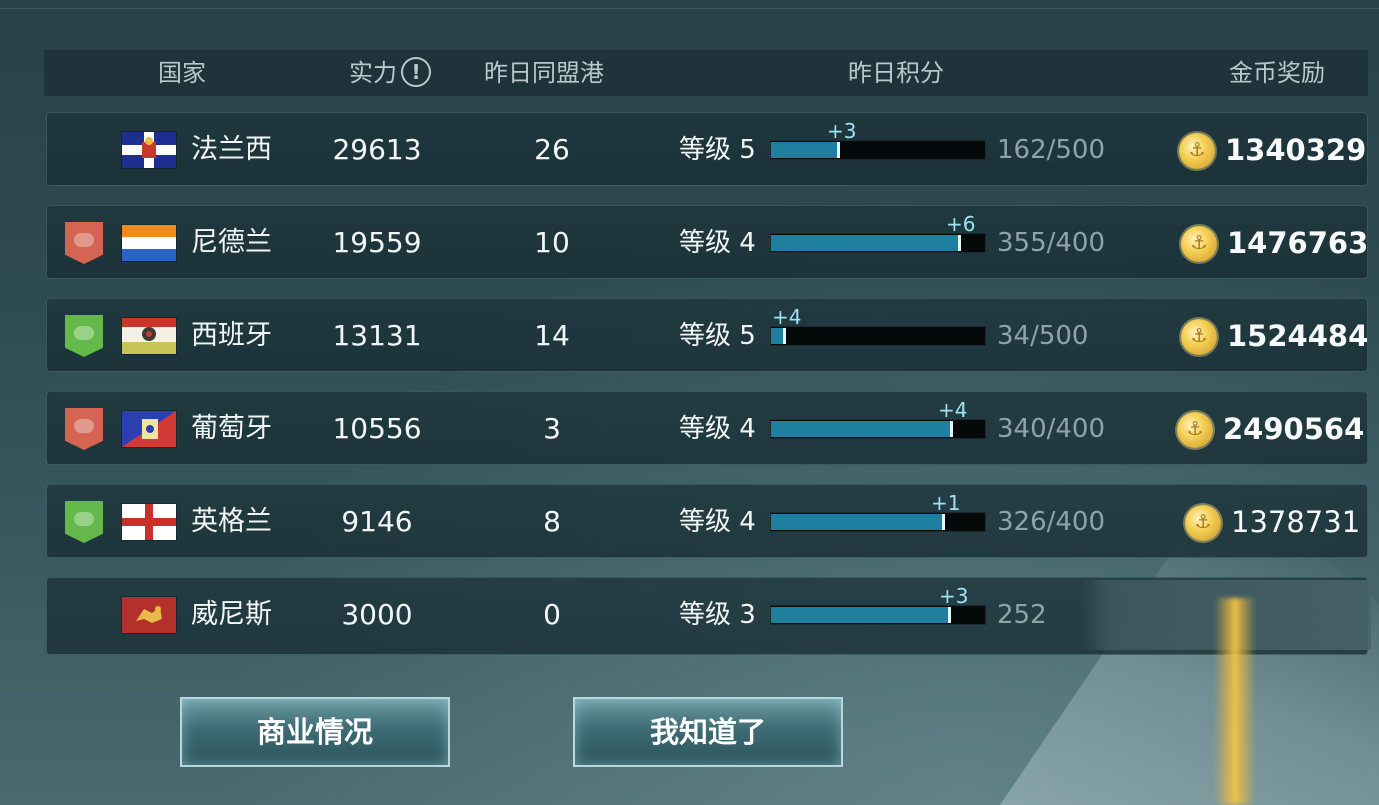 The width and height of the screenshot is (1379, 805). What do you see at coordinates (149, 150) in the screenshot?
I see `france-flag-icon` at bounding box center [149, 150].